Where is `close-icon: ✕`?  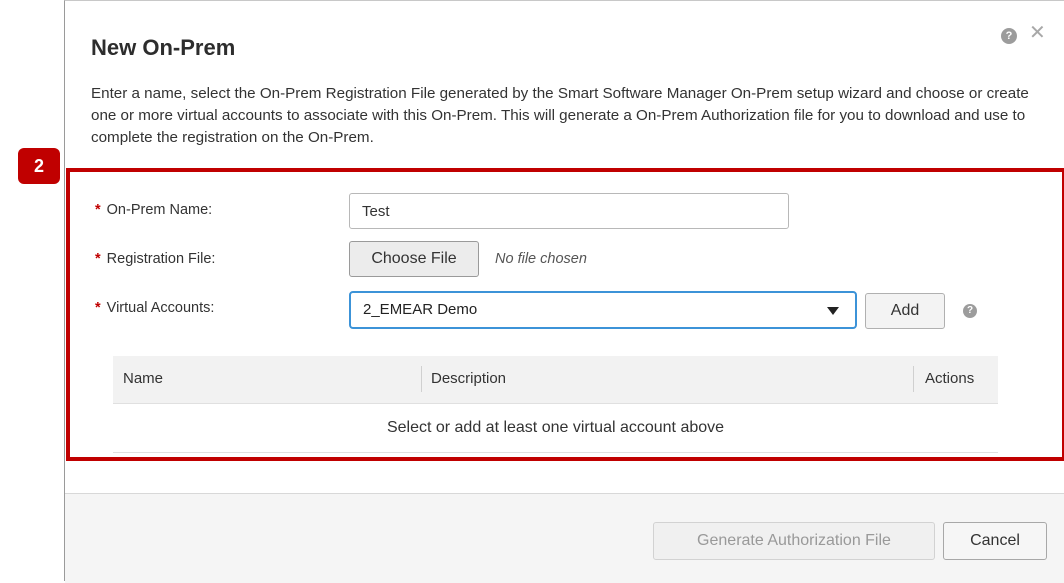
close-icon: ✕ is located at coordinates (1037, 33).